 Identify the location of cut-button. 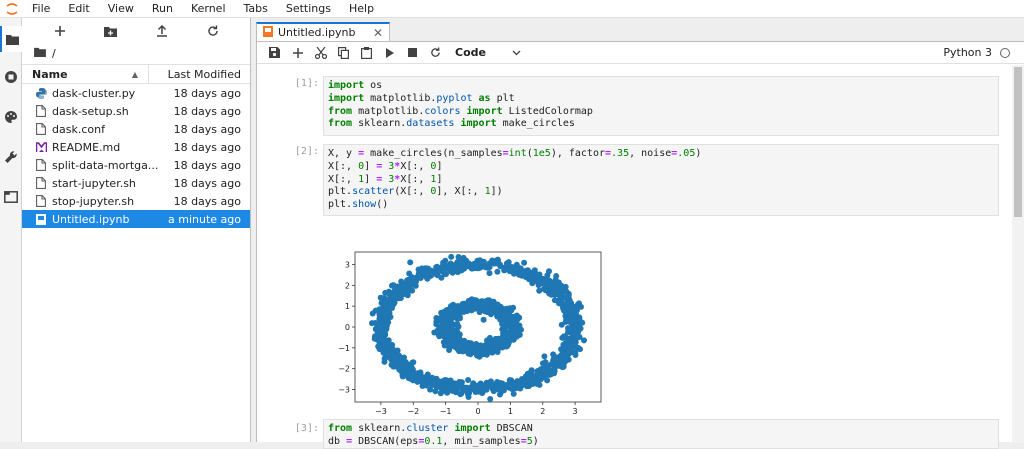
(320, 53).